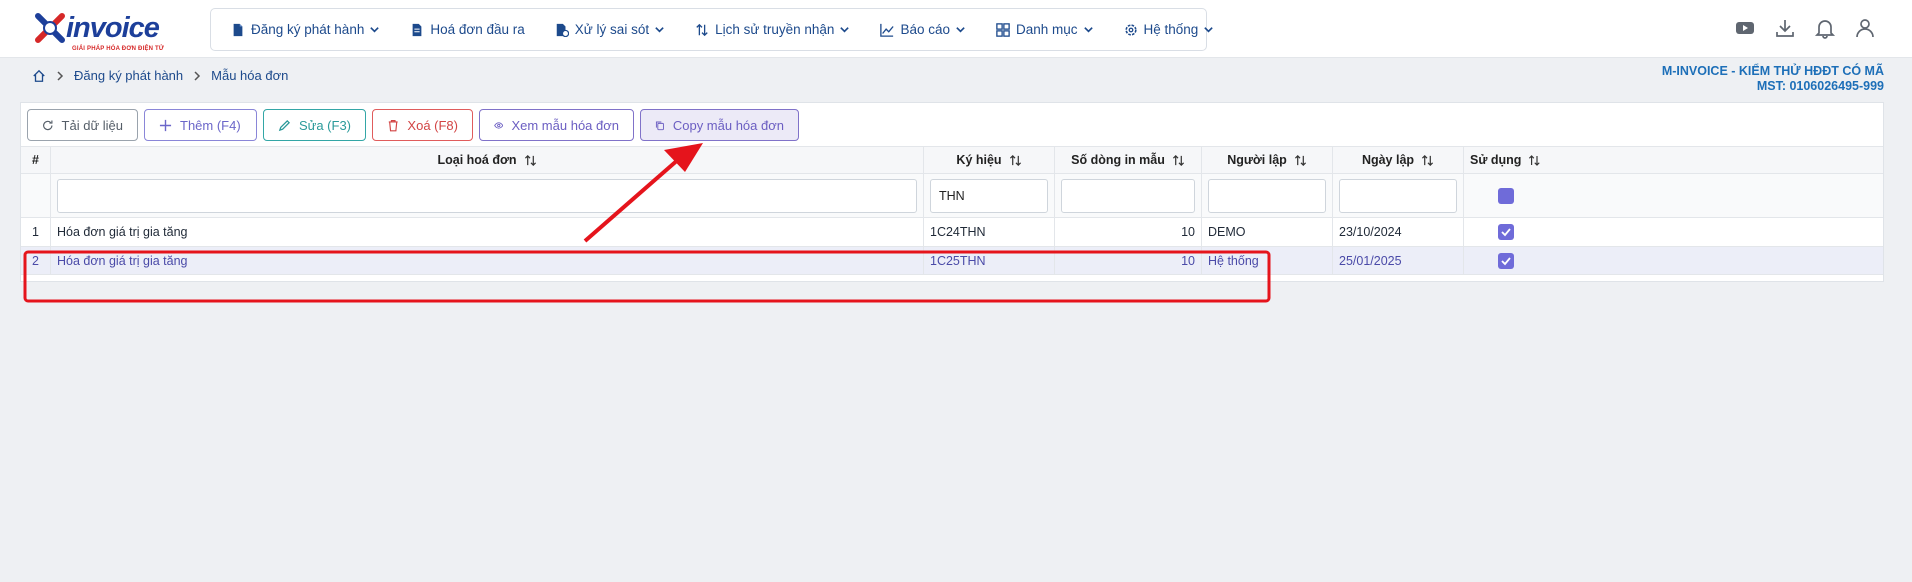  I want to click on column-header-in-use: Sử dụng, so click(1505, 160).